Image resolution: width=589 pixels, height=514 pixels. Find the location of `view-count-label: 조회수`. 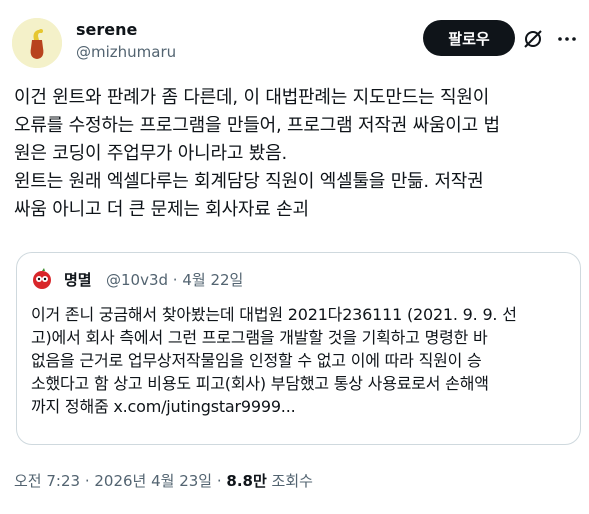

view-count-label: 조회수 is located at coordinates (289, 481).